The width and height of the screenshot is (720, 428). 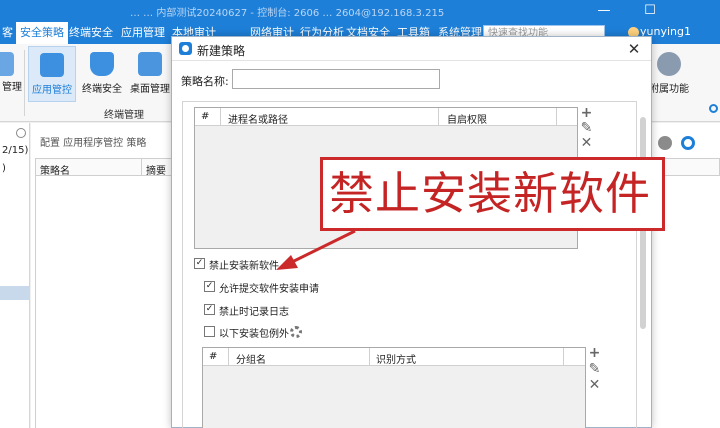 I want to click on arrow-shaft, so click(x=323, y=246).